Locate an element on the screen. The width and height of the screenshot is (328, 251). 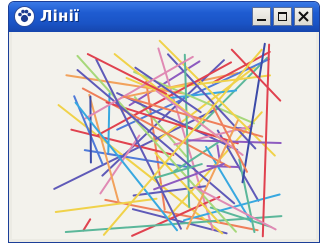
title-bar: Лінії is located at coordinates (164, 17).